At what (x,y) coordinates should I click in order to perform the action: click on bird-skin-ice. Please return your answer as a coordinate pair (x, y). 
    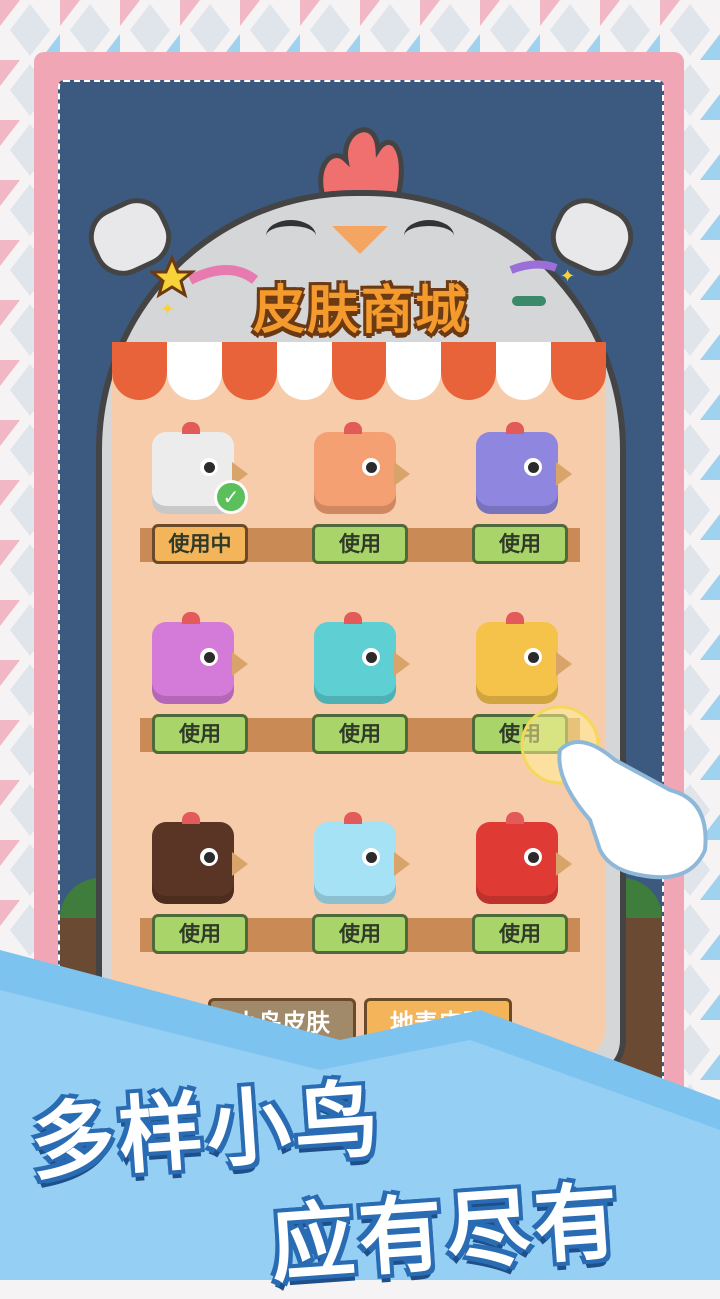
    Looking at the image, I should click on (362, 858).